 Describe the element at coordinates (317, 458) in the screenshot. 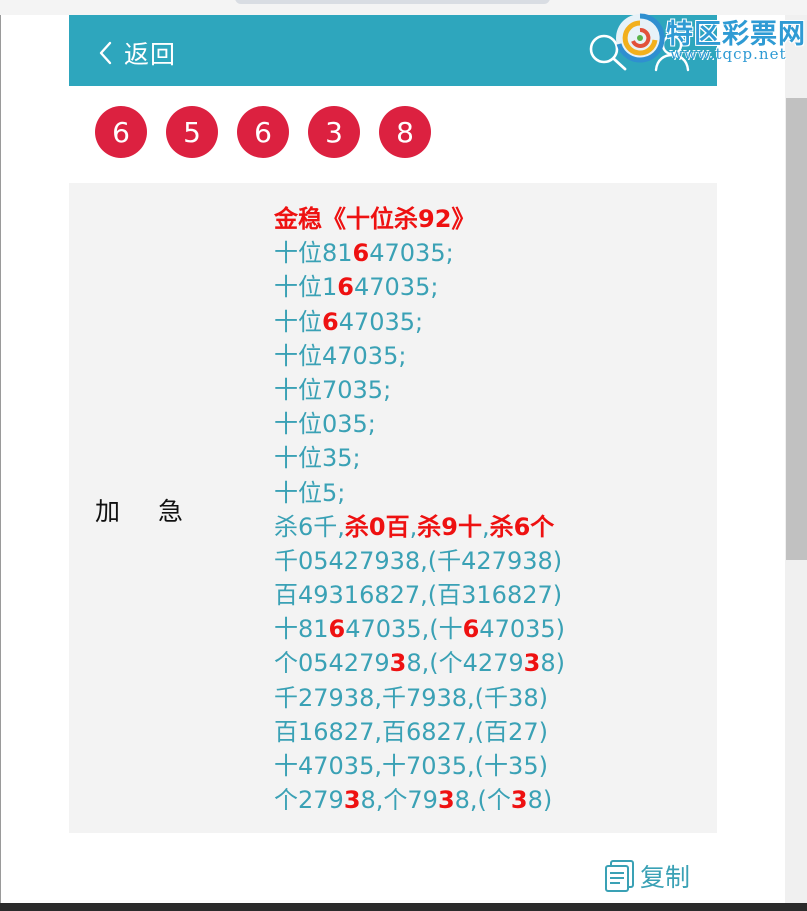

I see `line-text: 十位35;` at that location.